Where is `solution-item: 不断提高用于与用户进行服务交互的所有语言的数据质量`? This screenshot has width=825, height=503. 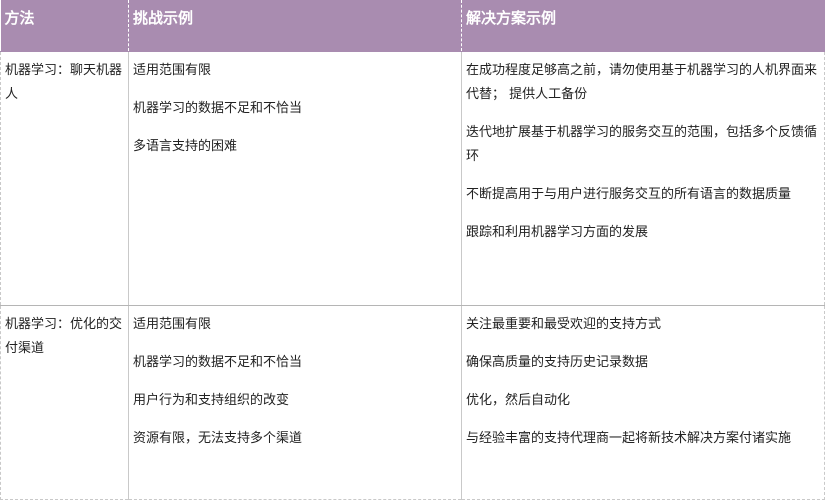 solution-item: 不断提高用于与用户进行服务交互的所有语言的数据质量 is located at coordinates (629, 194).